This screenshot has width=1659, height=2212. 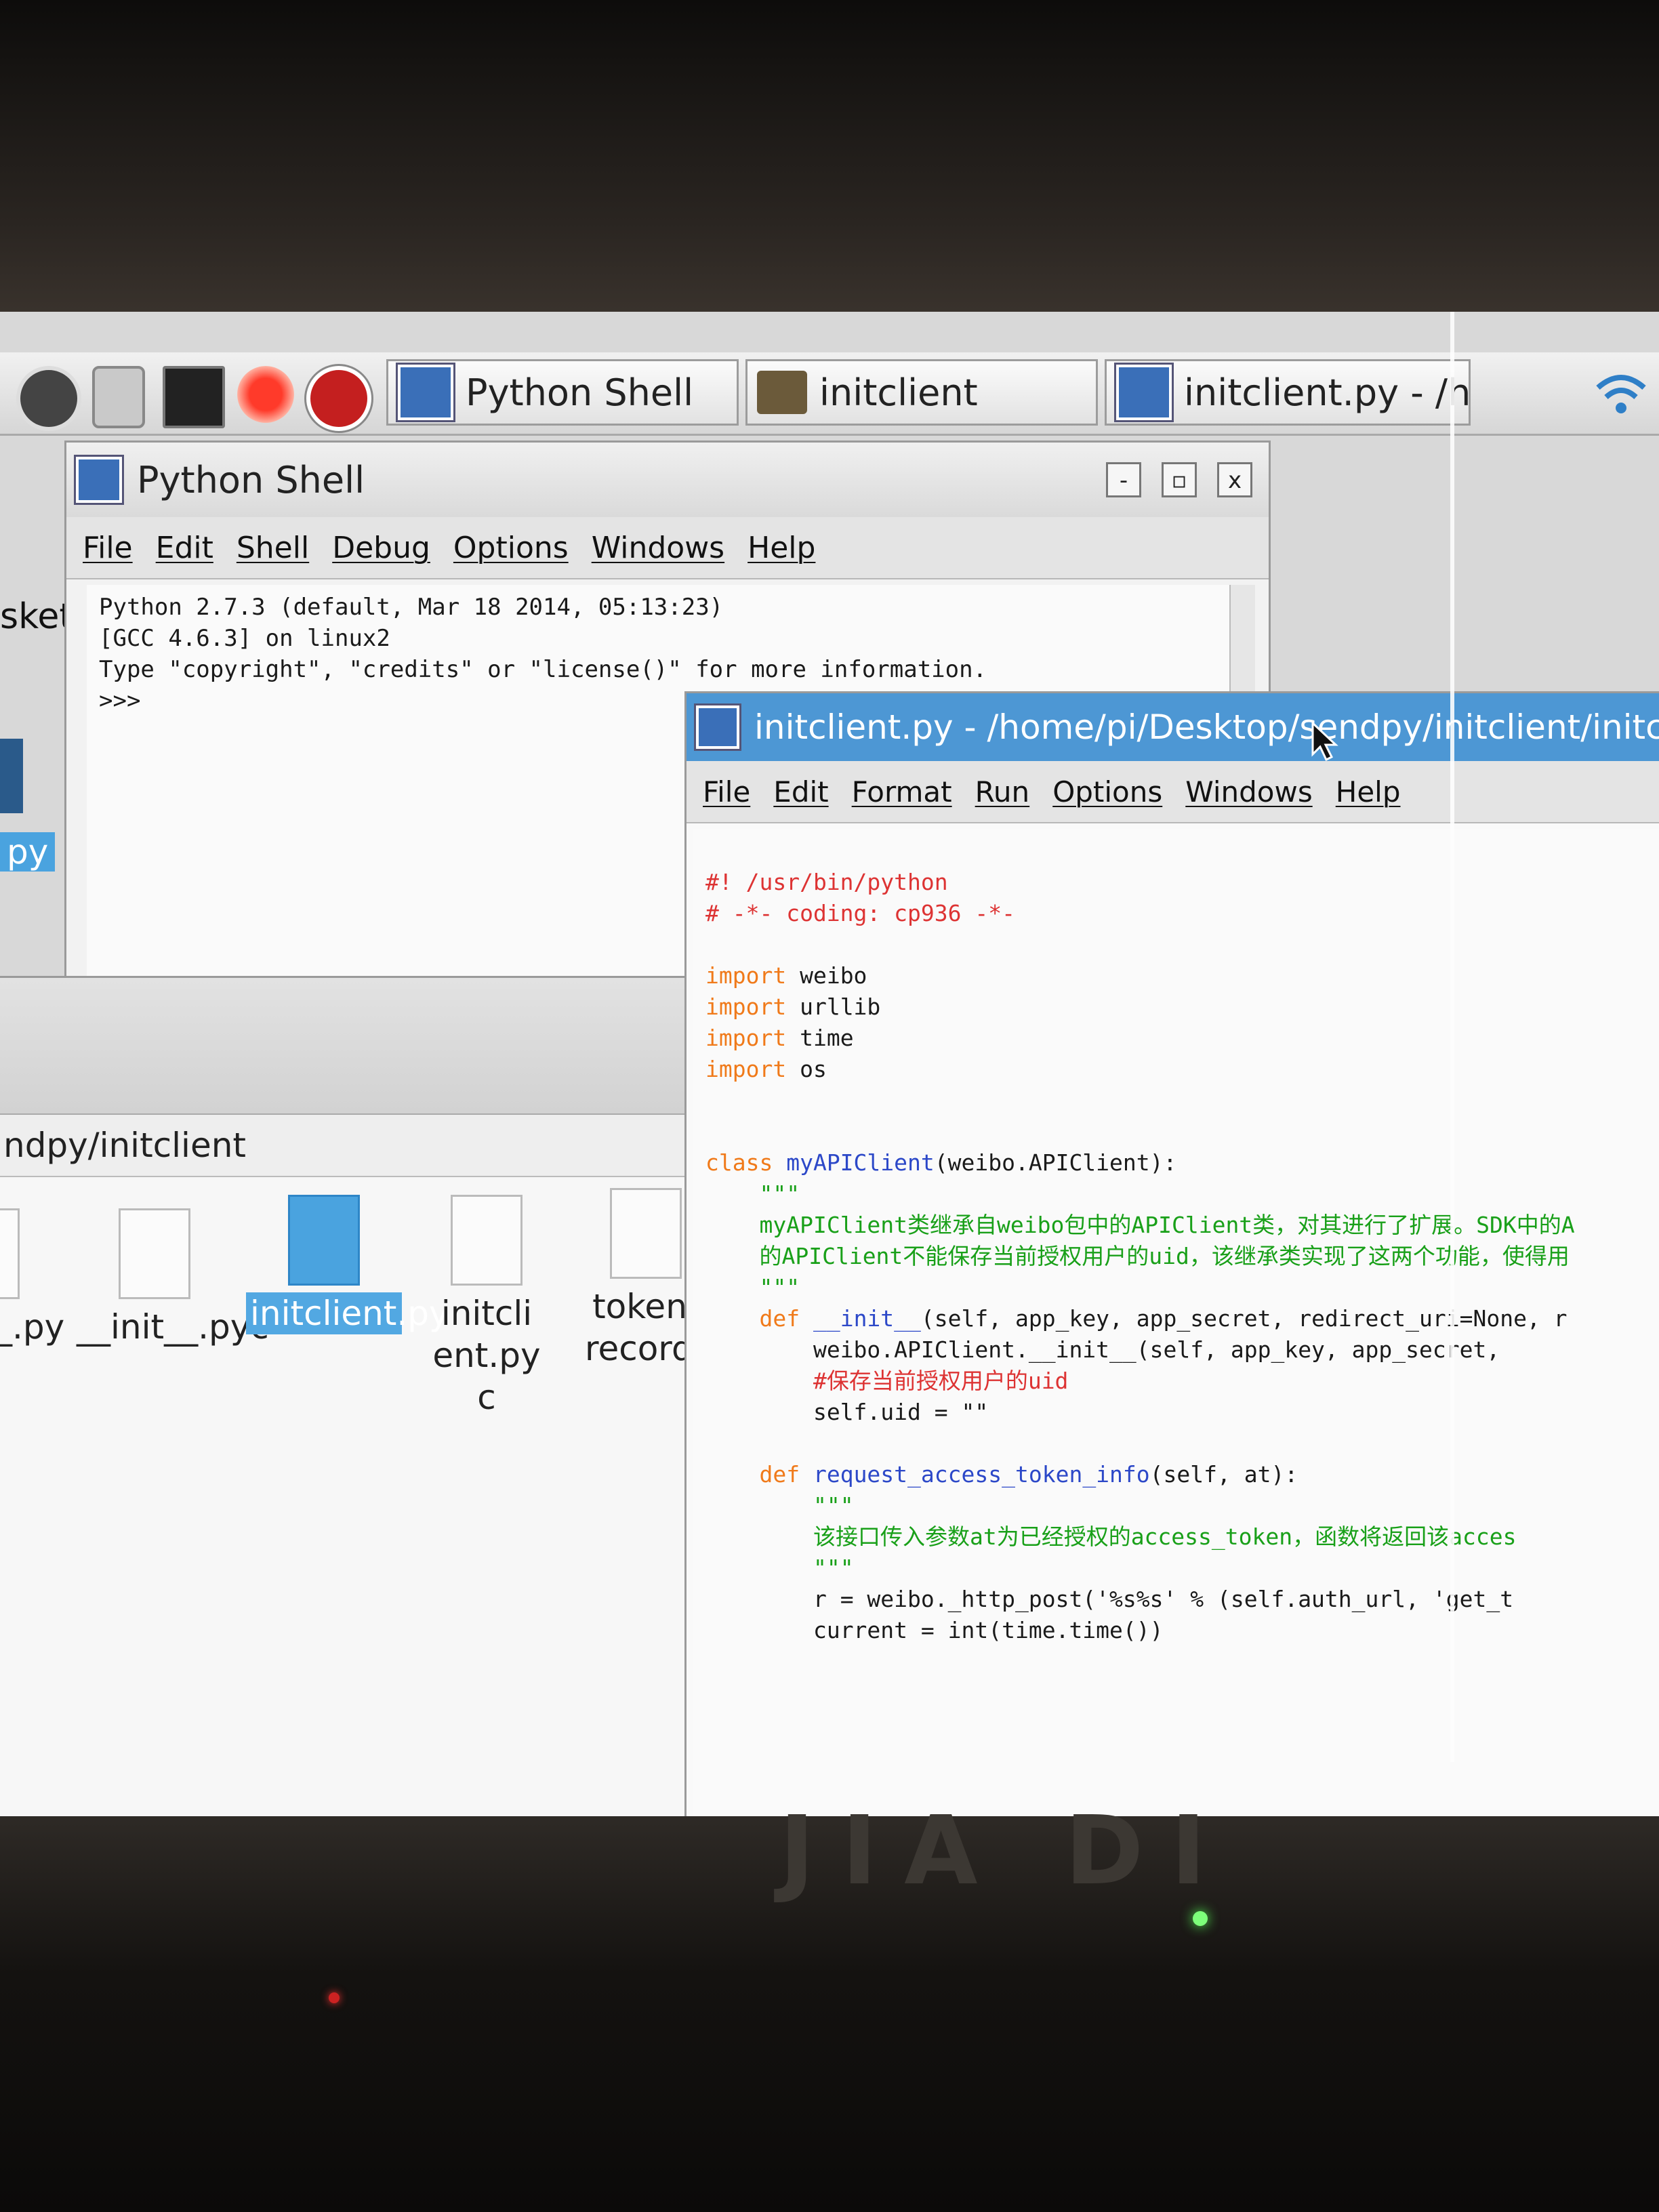 I want to click on function-name: request_access_token_info, so click(x=975, y=1474).